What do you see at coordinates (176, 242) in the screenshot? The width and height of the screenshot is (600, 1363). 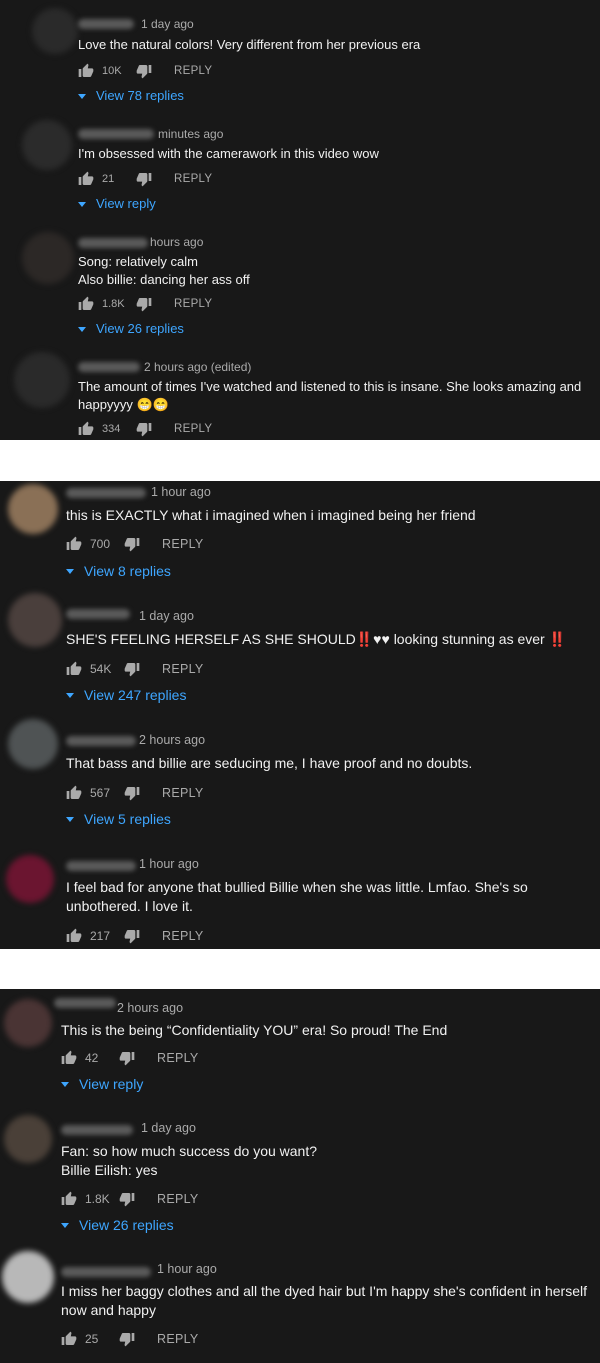 I see `comment-timestamp: hours ago` at bounding box center [176, 242].